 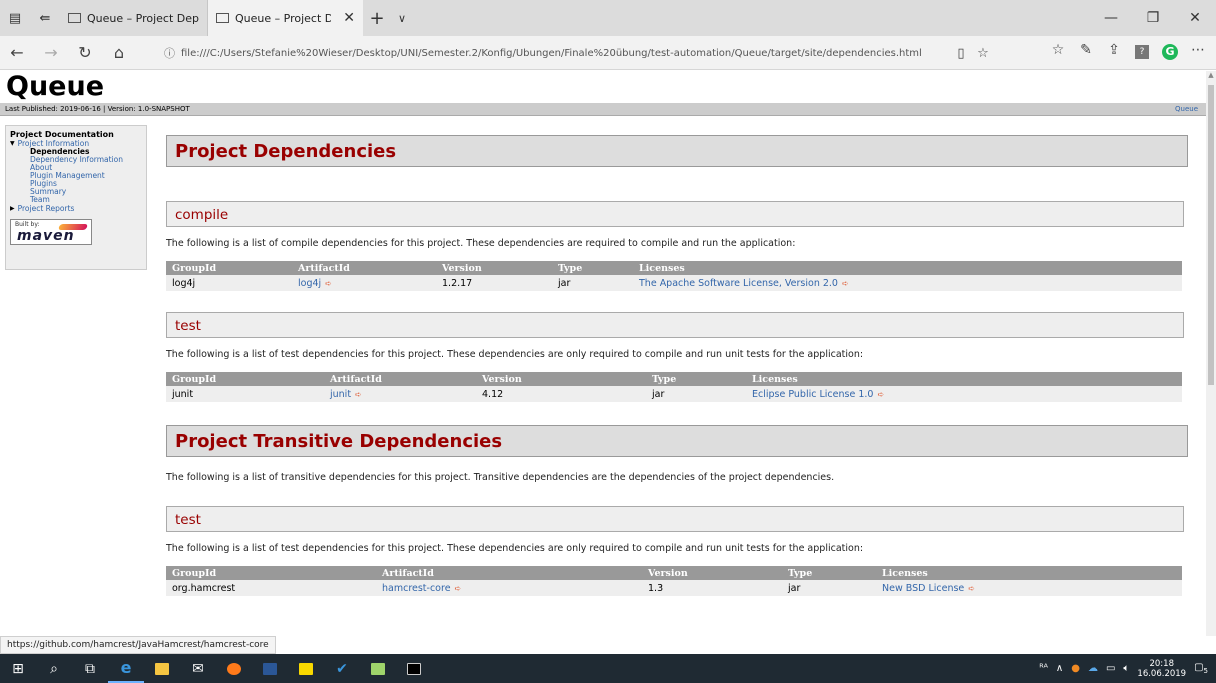 I want to click on scrollbar-thumb, so click(x=1211, y=235).